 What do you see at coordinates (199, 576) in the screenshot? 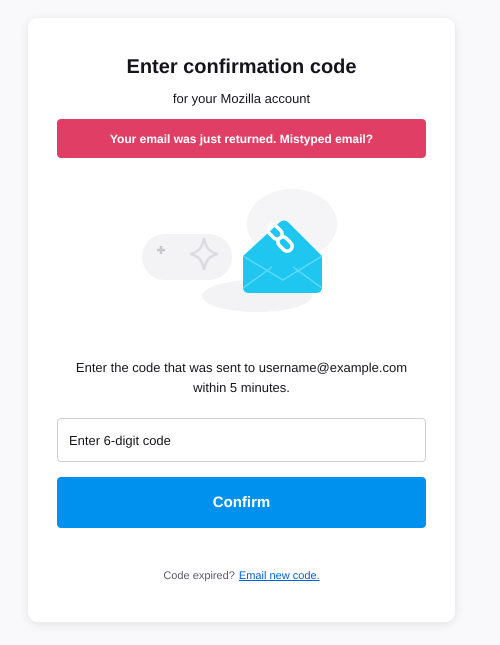
I see `code-expired-text: Code expired?` at bounding box center [199, 576].